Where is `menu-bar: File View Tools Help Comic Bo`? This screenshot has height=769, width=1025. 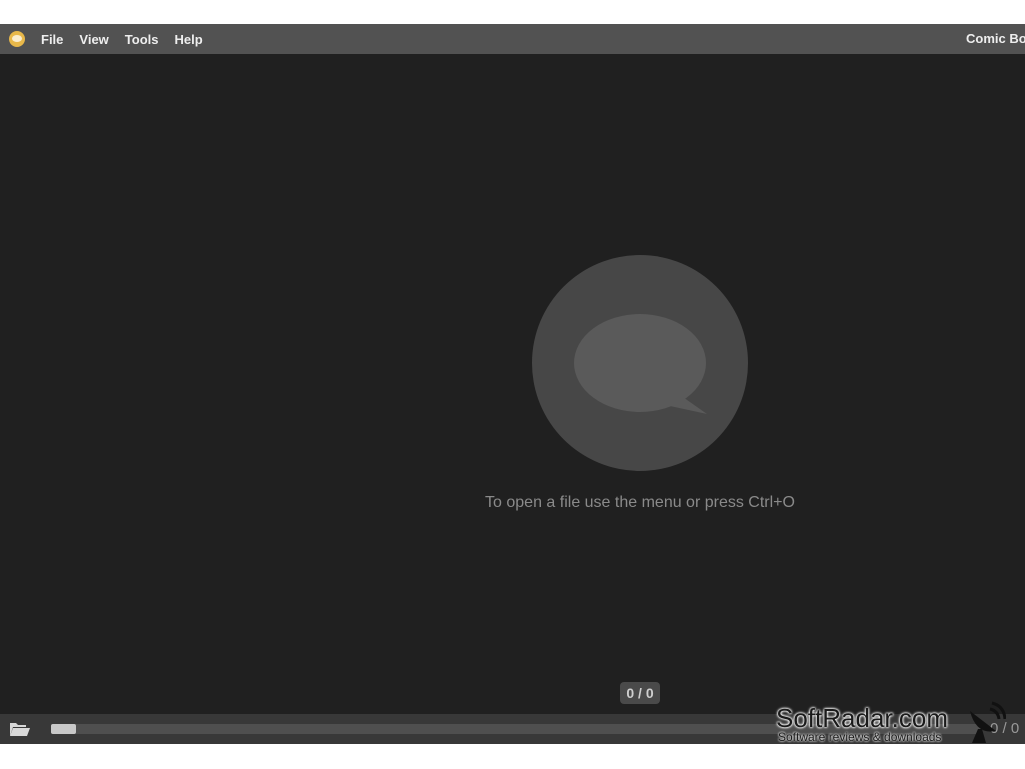 menu-bar: File View Tools Help Comic Bo is located at coordinates (512, 39).